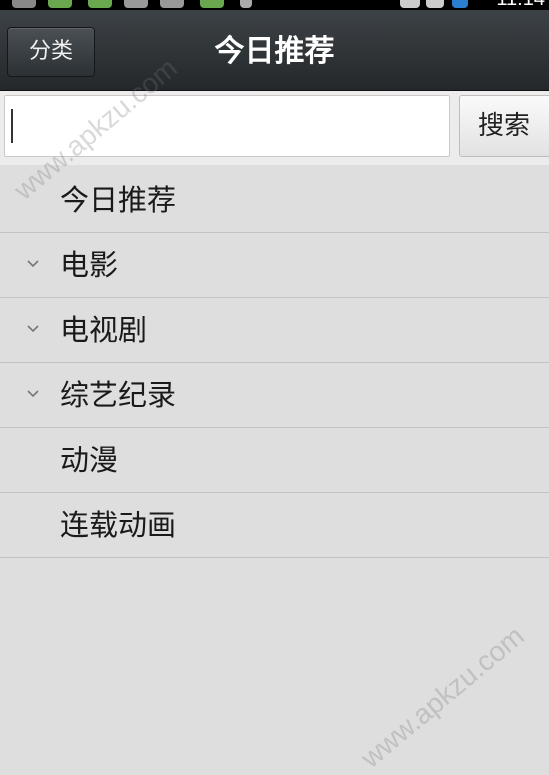 This screenshot has height=775, width=549. I want to click on status-clock: 11:14, so click(520, 5).